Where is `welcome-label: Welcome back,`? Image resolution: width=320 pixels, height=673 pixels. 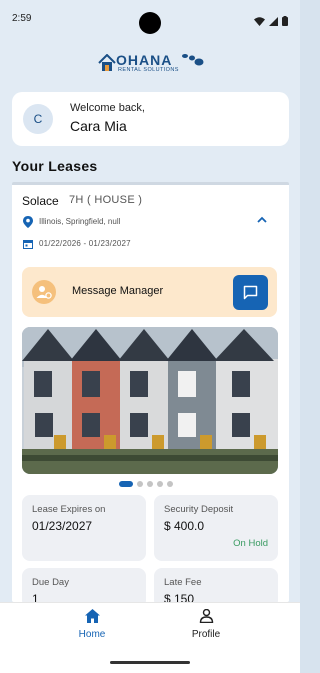 welcome-label: Welcome back, is located at coordinates (107, 108).